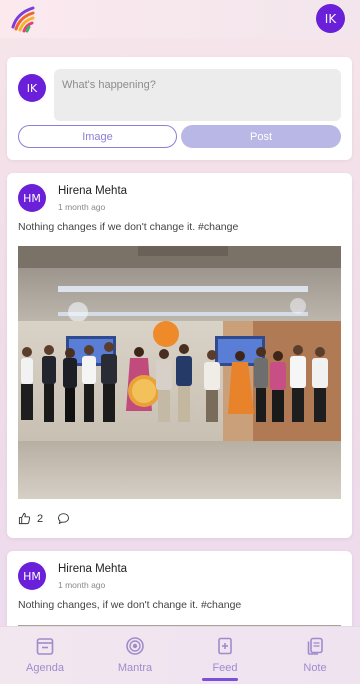 This screenshot has height=684, width=360. I want to click on top-bar: IK, so click(180, 19).